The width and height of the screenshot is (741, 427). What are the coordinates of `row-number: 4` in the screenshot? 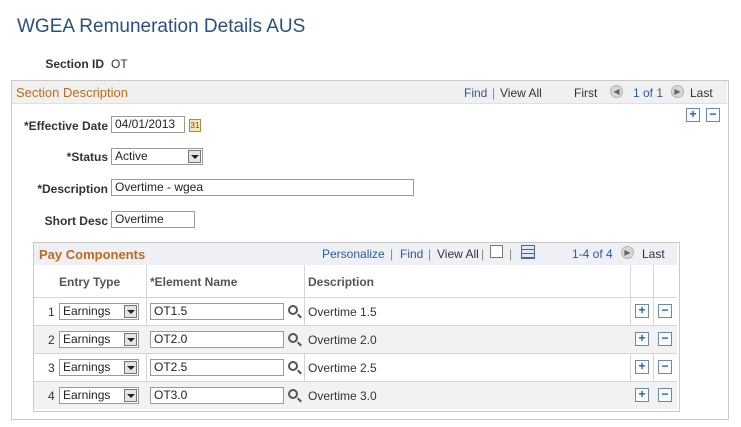 It's located at (51, 396).